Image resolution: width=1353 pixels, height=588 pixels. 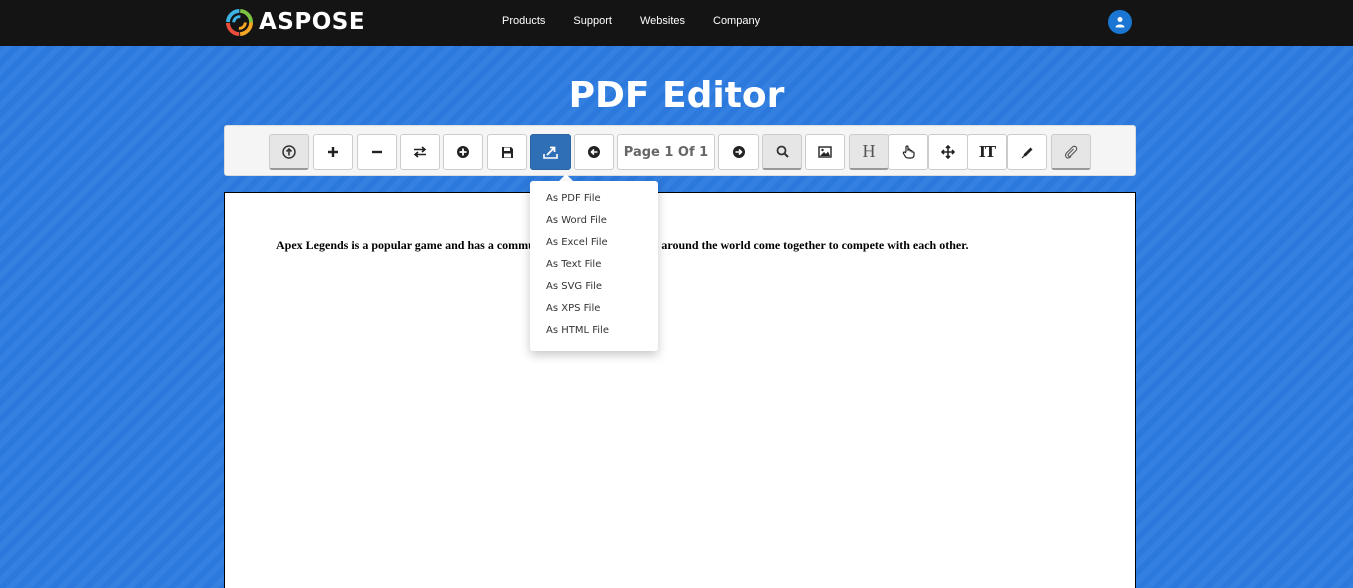 I want to click on attach-button, so click(x=1071, y=152).